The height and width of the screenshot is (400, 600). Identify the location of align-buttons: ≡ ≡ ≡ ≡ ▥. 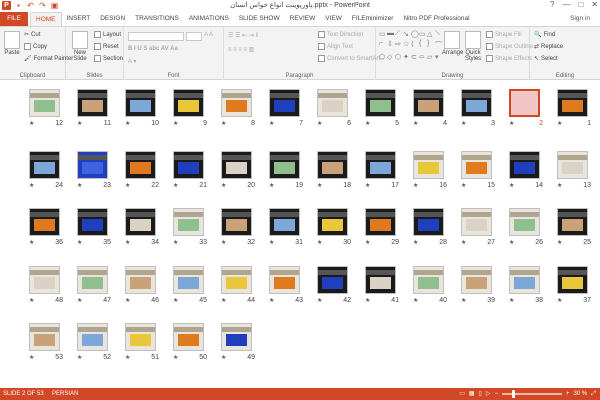
(241, 49).